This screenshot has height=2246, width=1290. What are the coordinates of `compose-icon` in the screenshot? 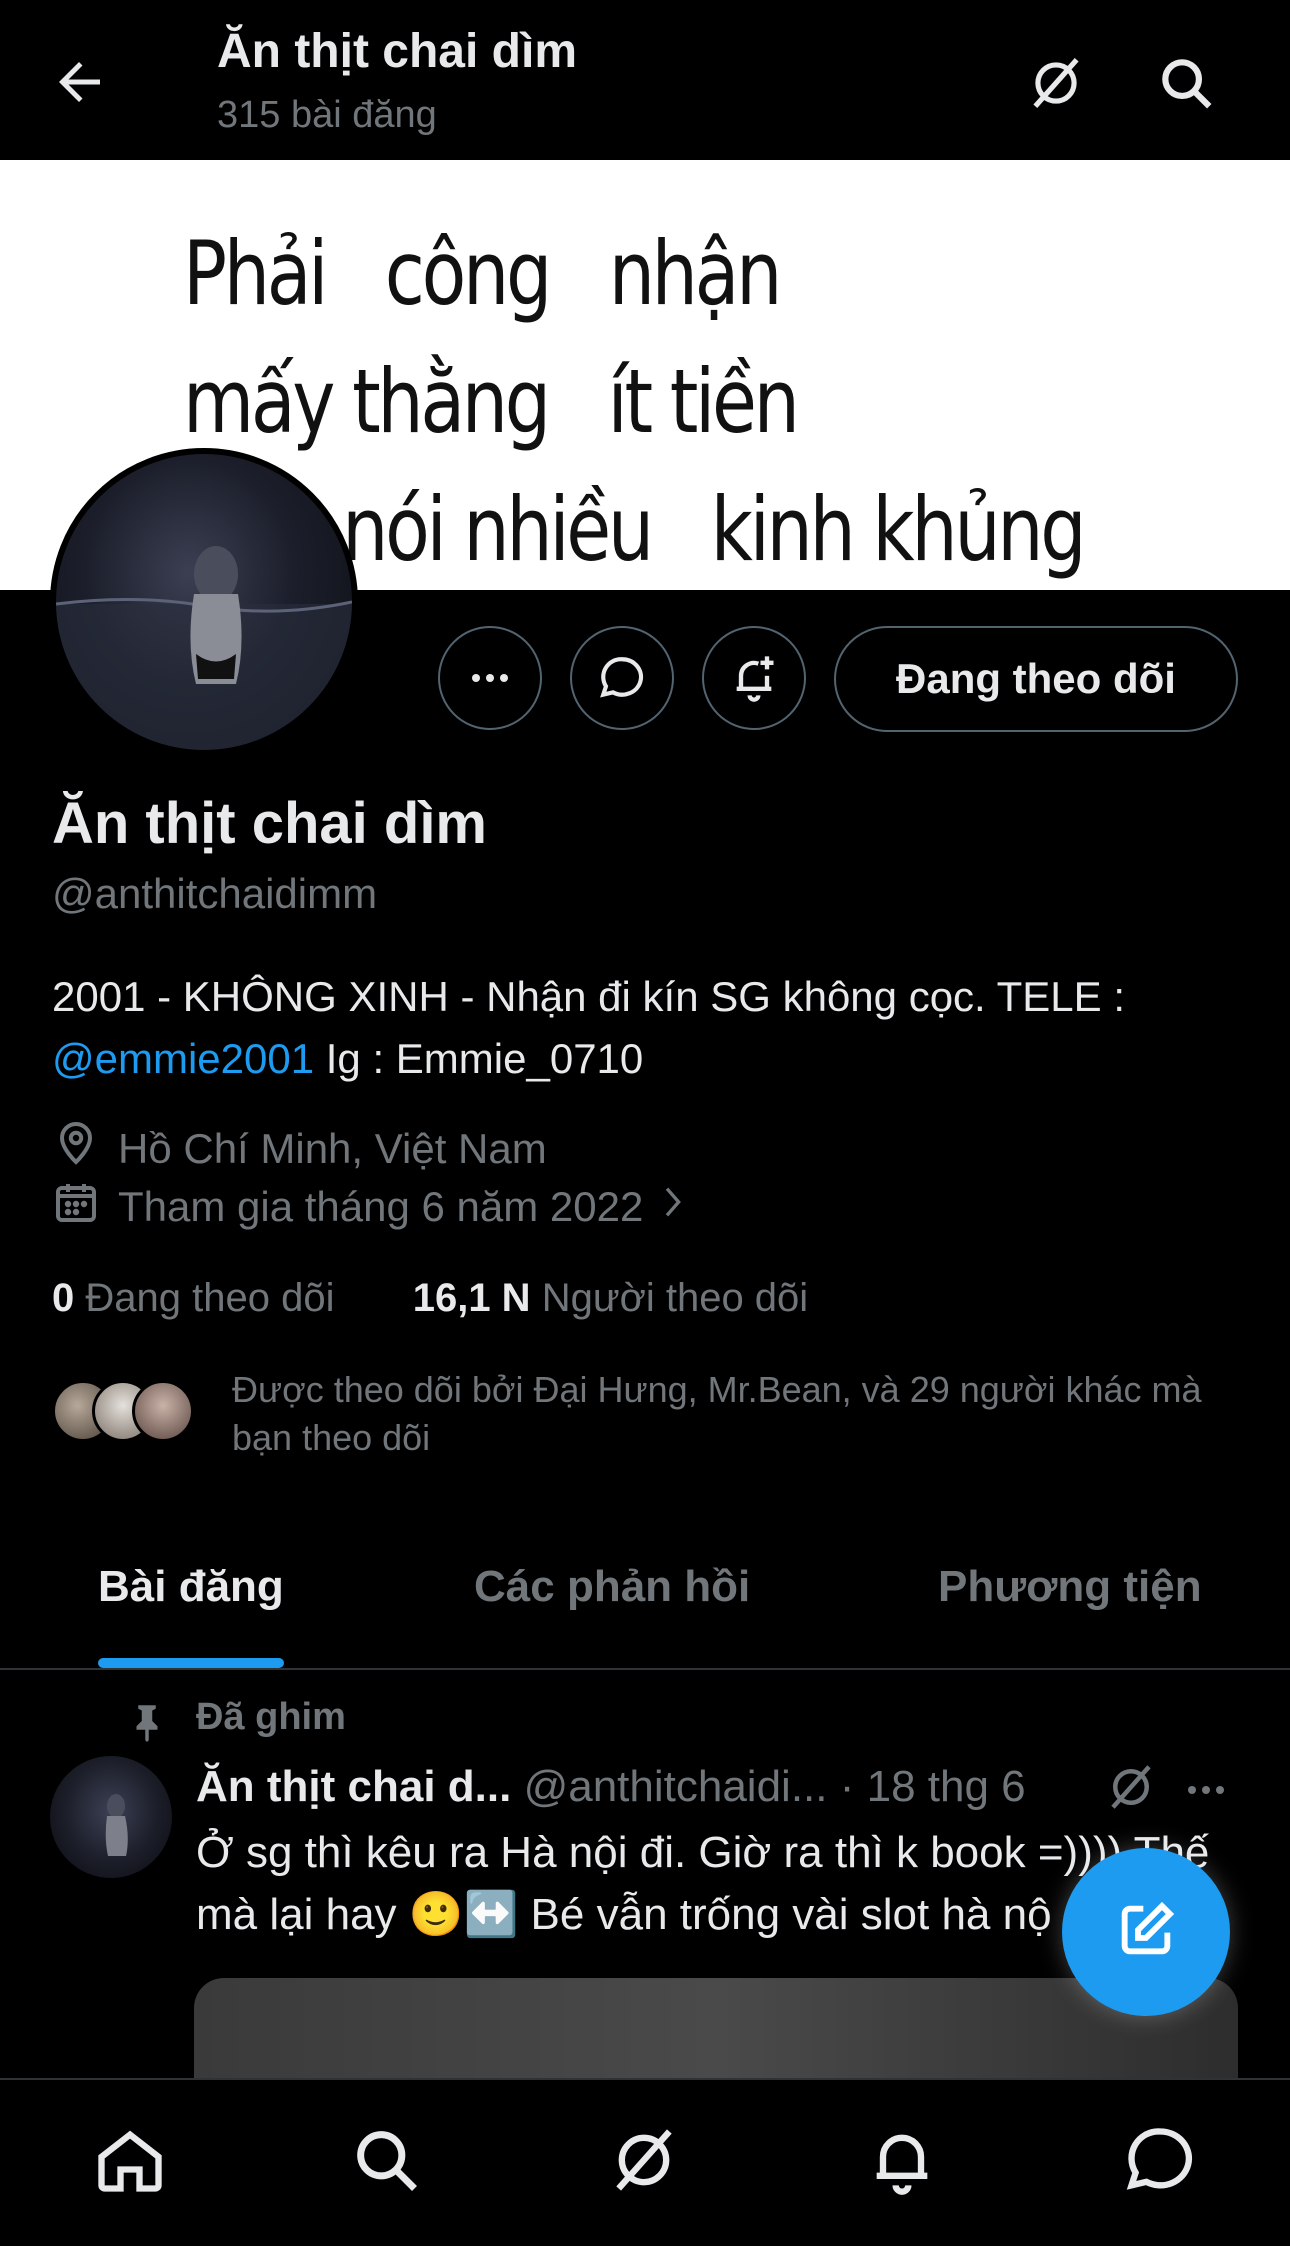 It's located at (1146, 1932).